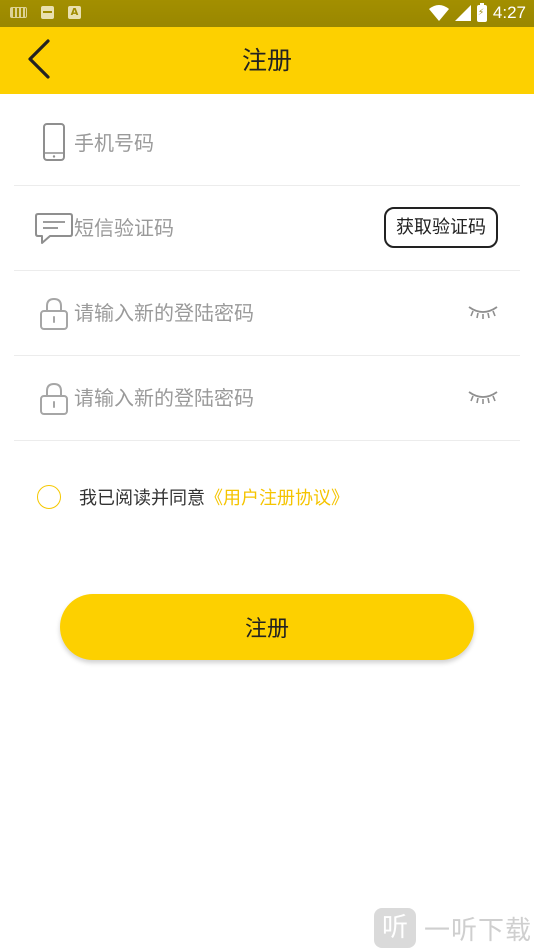 This screenshot has width=534, height=950. I want to click on app-notification-icon: A, so click(74, 12).